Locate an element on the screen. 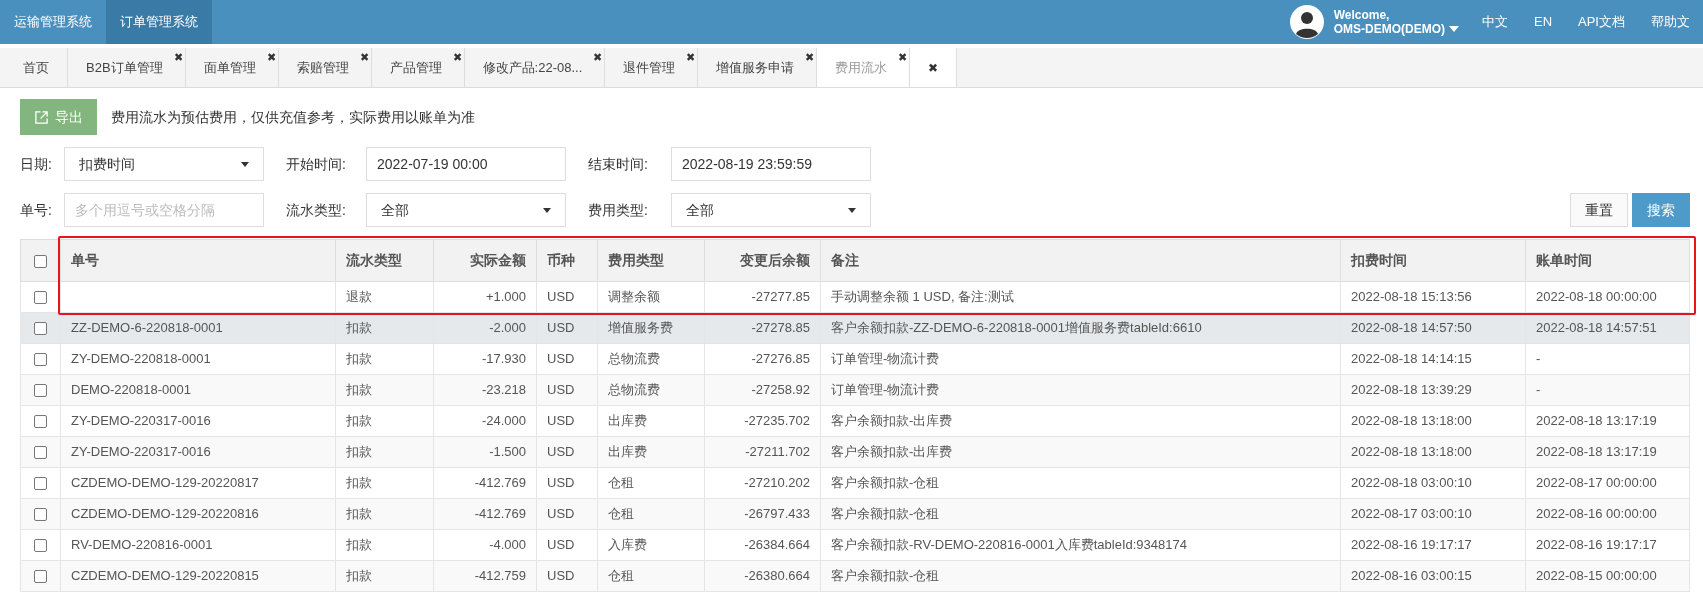  system-tab: 订单管理系统 is located at coordinates (159, 22).